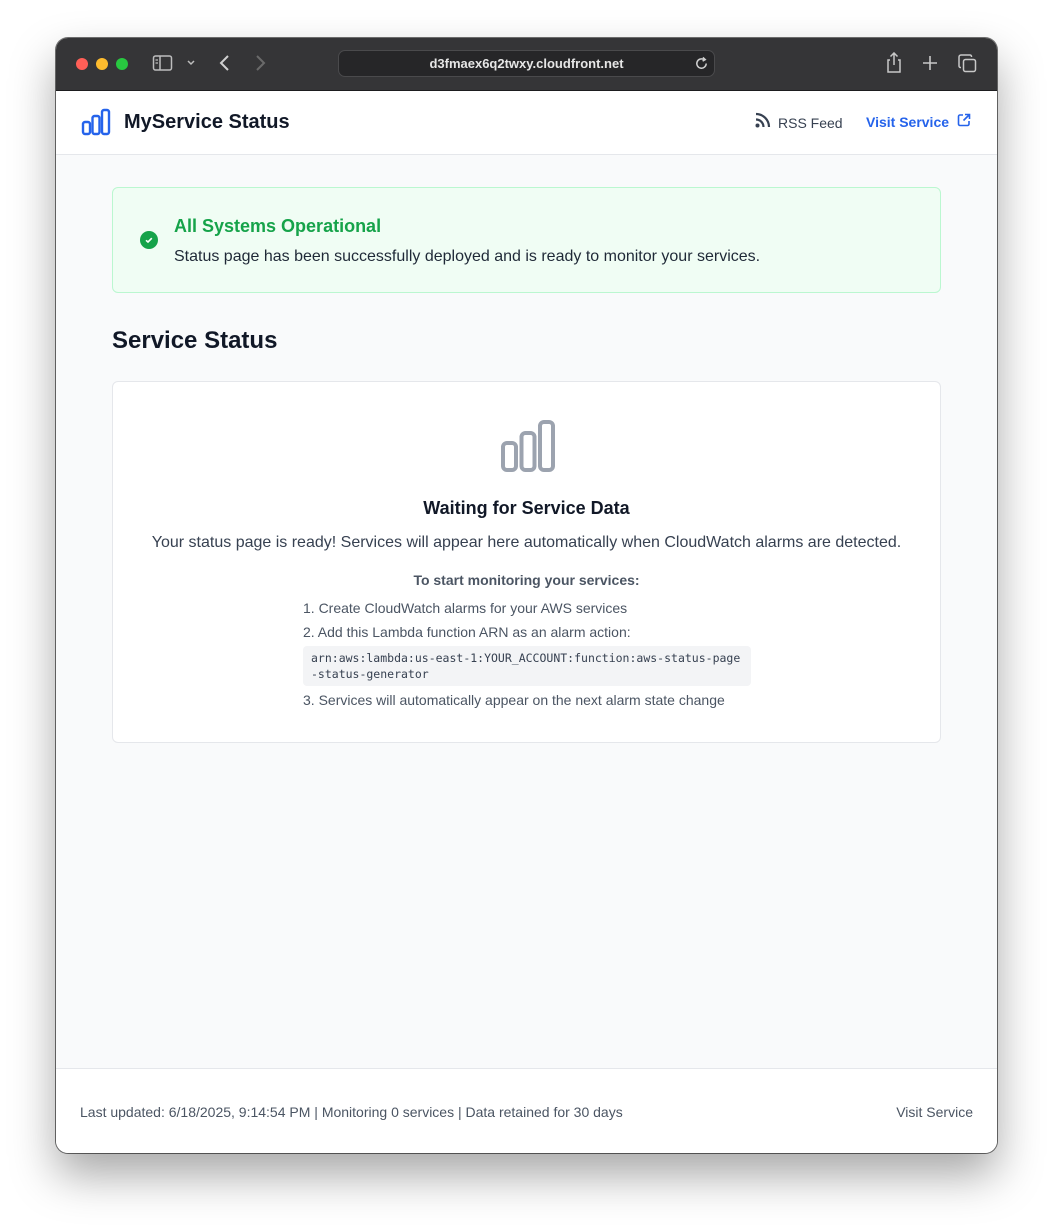  I want to click on browser-toolbar: d3fmaex6q2twxy.cloudfront.net, so click(526, 64).